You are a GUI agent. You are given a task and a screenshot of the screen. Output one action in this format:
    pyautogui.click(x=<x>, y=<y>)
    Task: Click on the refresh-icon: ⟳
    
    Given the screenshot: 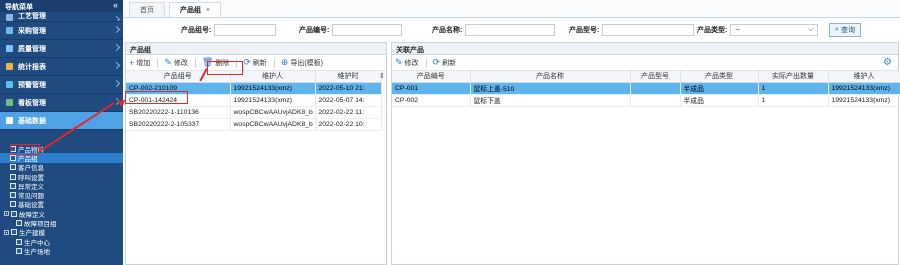 What is the action you would take?
    pyautogui.click(x=436, y=62)
    